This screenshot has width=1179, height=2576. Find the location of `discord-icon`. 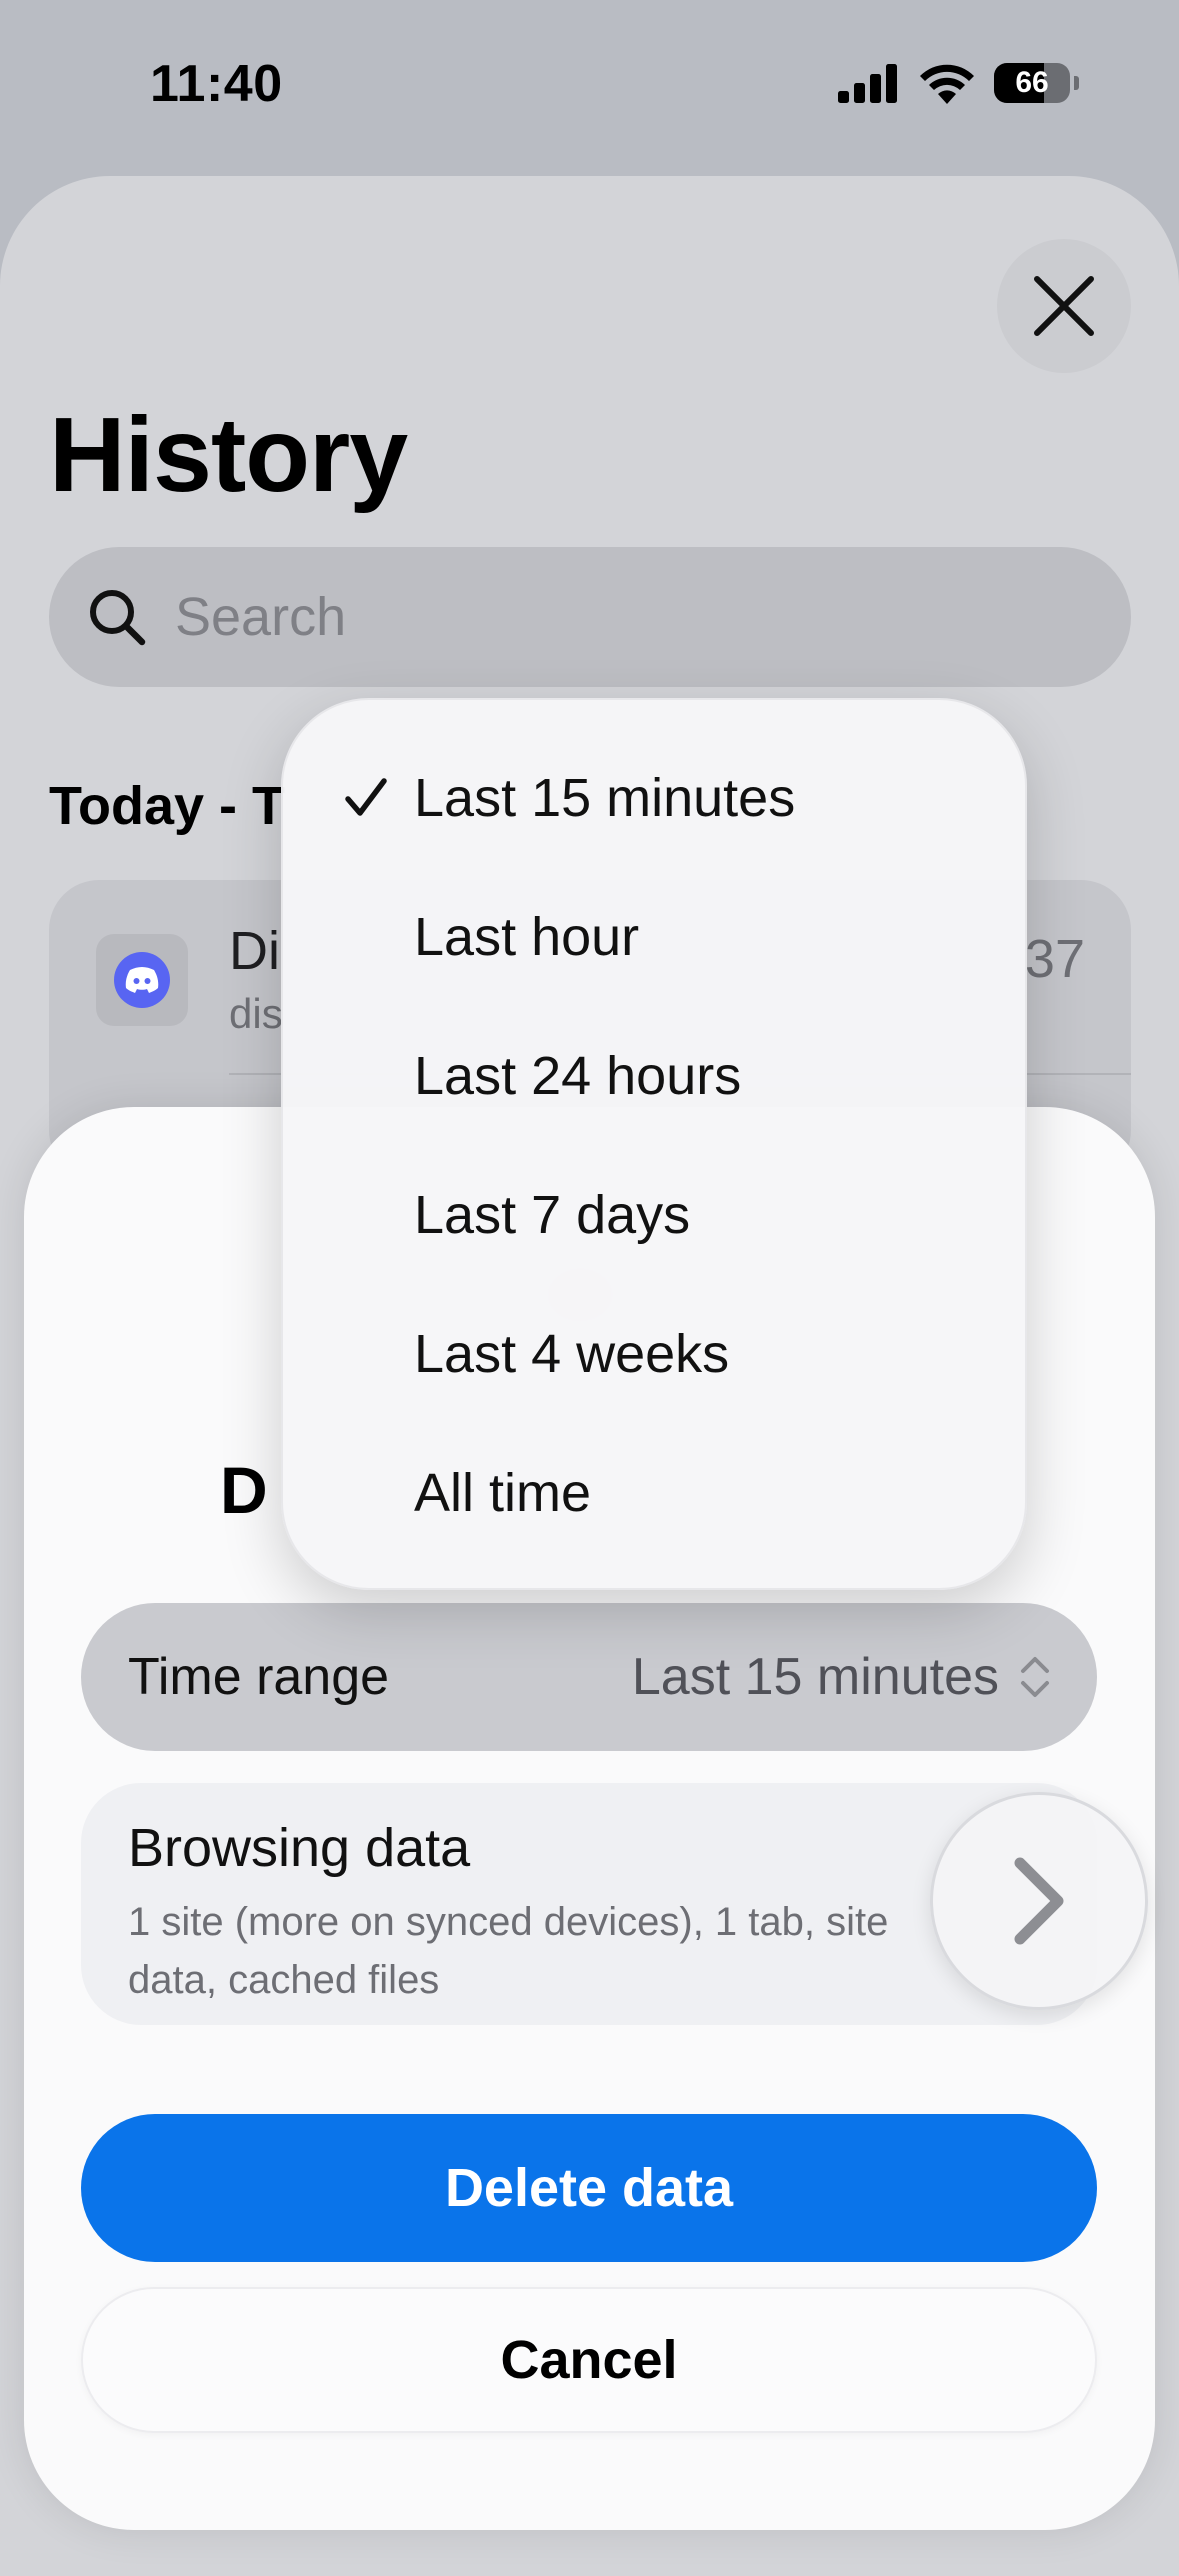

discord-icon is located at coordinates (142, 980).